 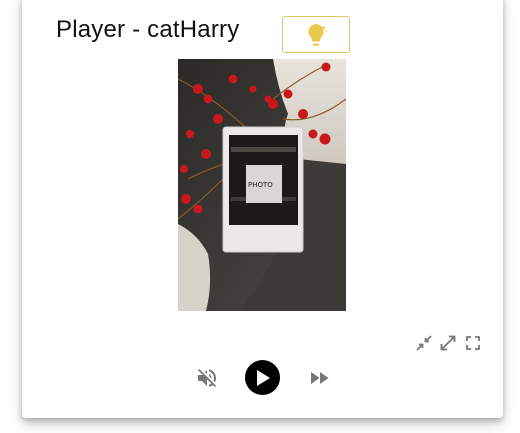 I want to click on volume-off-icon, so click(x=207, y=378).